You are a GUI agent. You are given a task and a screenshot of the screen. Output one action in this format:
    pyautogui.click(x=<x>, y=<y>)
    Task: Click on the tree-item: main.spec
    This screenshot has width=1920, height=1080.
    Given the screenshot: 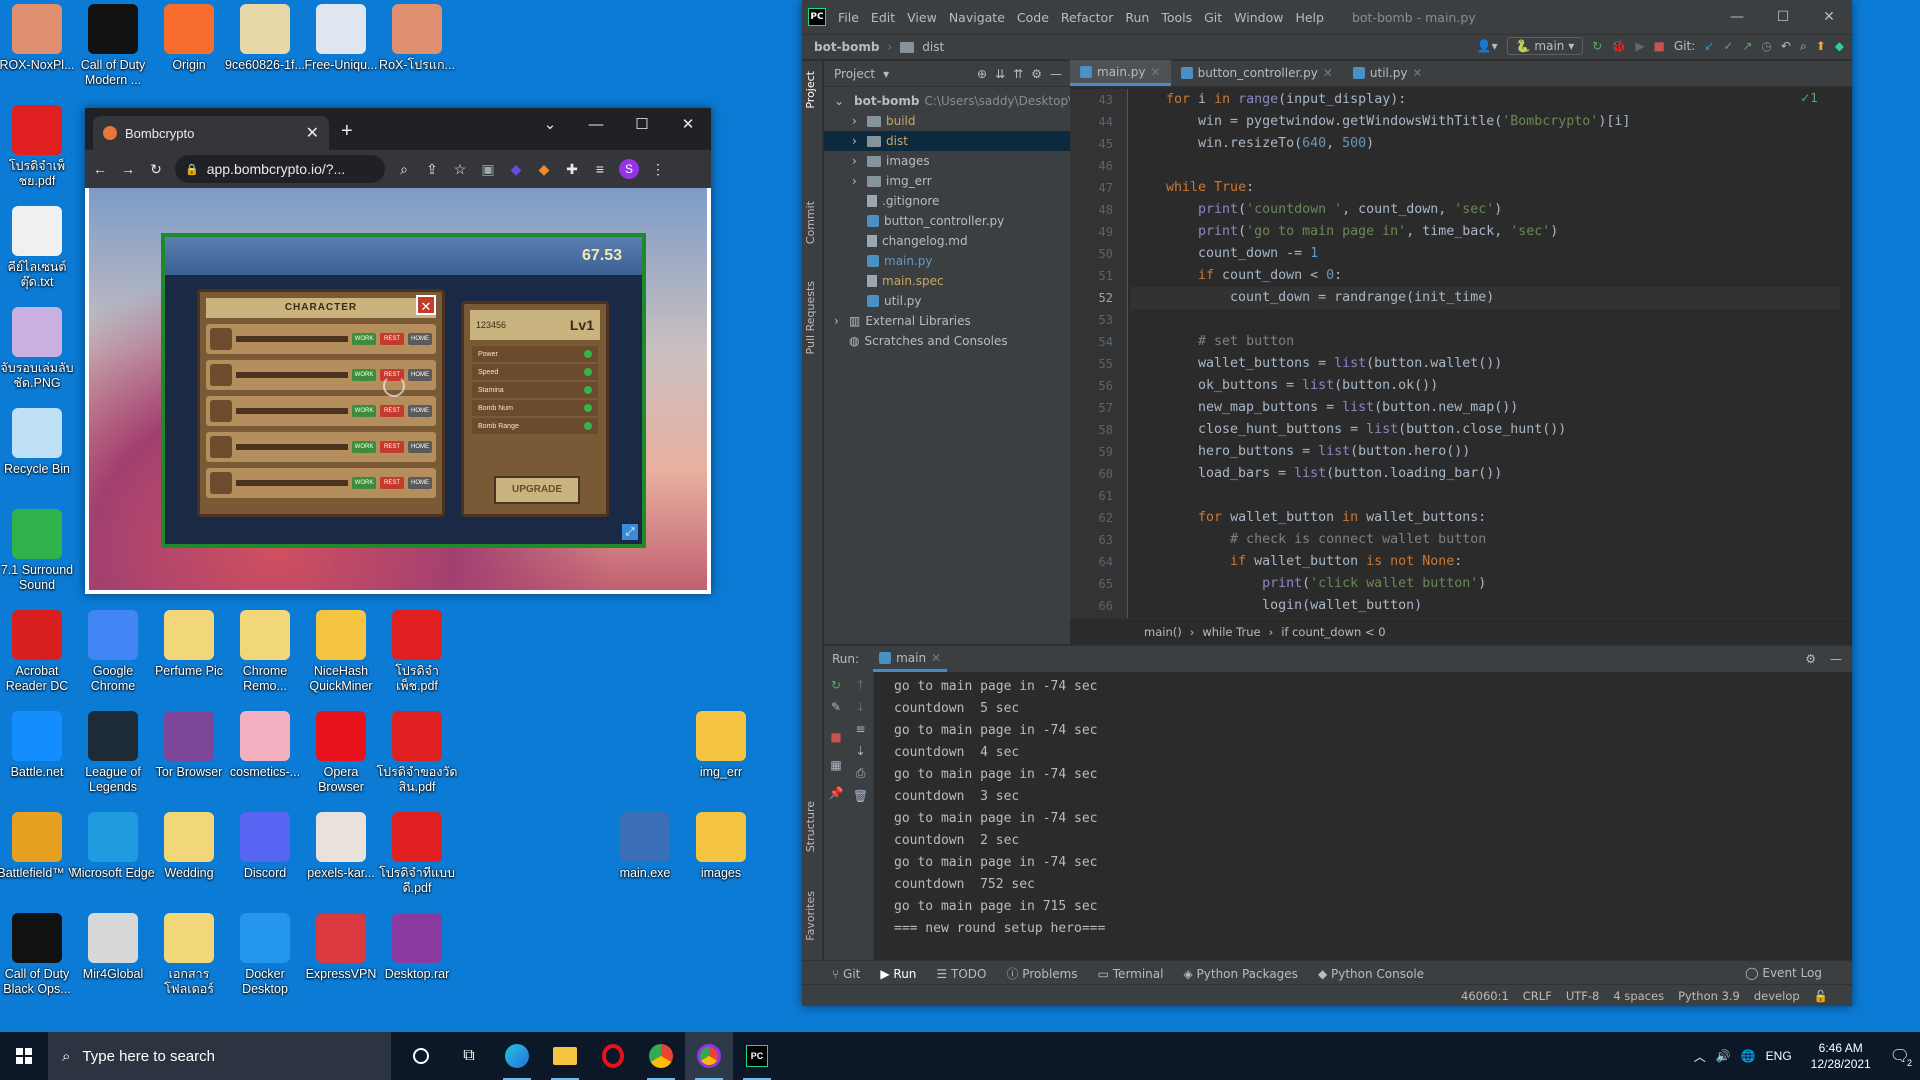 What is the action you would take?
    pyautogui.click(x=947, y=281)
    